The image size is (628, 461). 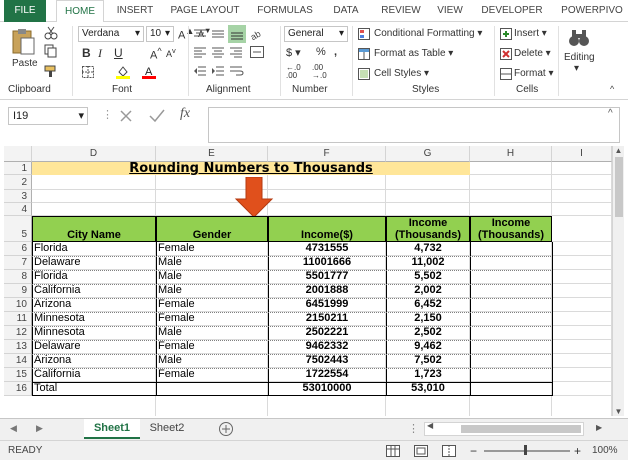 What do you see at coordinates (13, 428) in the screenshot?
I see `sheet-prev-icon: ◀` at bounding box center [13, 428].